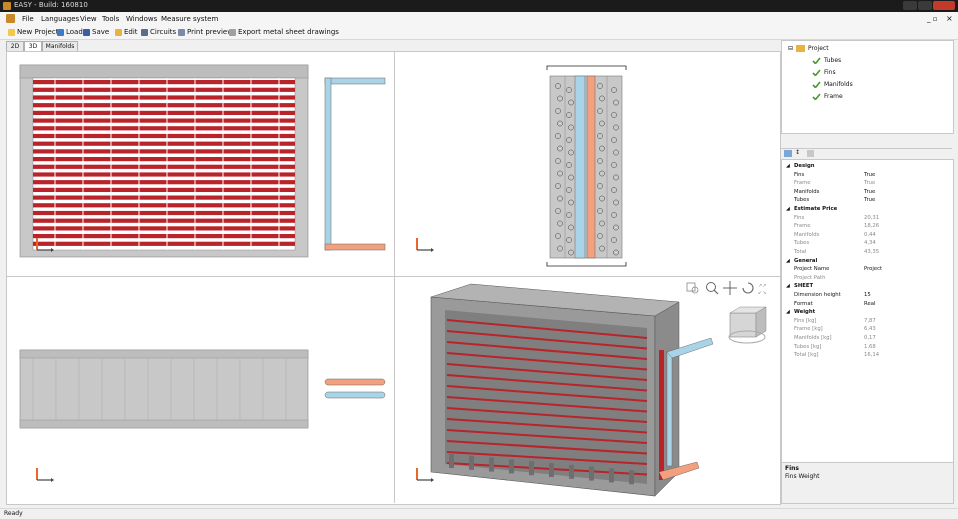 The width and height of the screenshot is (958, 519). Describe the element at coordinates (96, 32) in the screenshot. I see `save-button: Save` at that location.